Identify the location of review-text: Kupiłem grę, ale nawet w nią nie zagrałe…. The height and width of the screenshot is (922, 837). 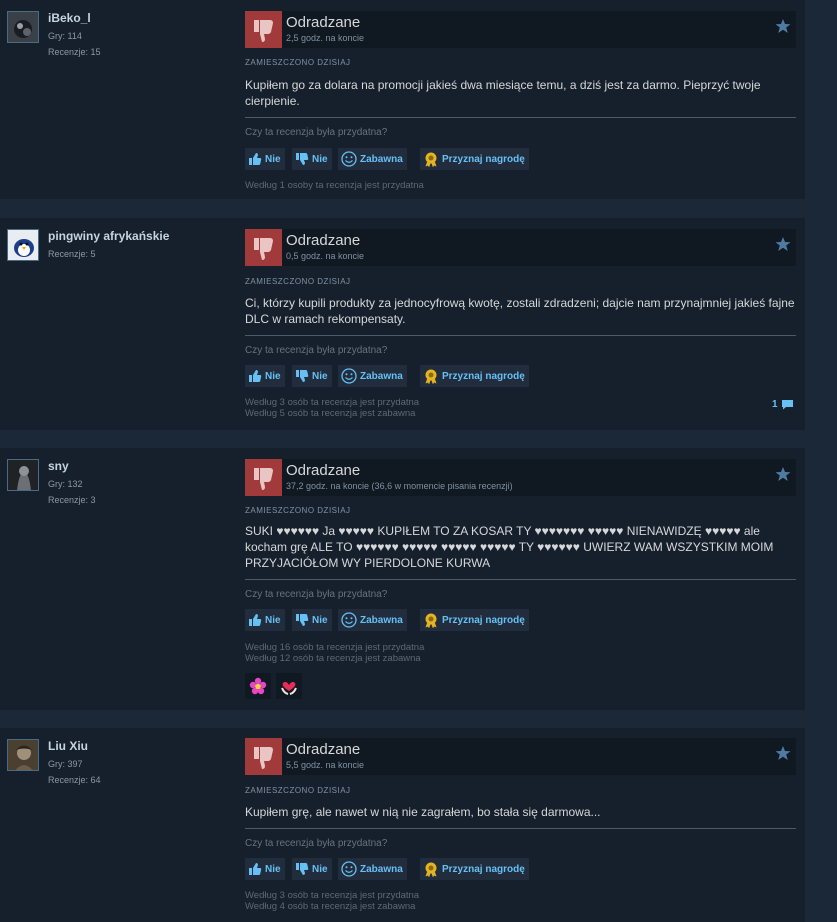
(423, 812).